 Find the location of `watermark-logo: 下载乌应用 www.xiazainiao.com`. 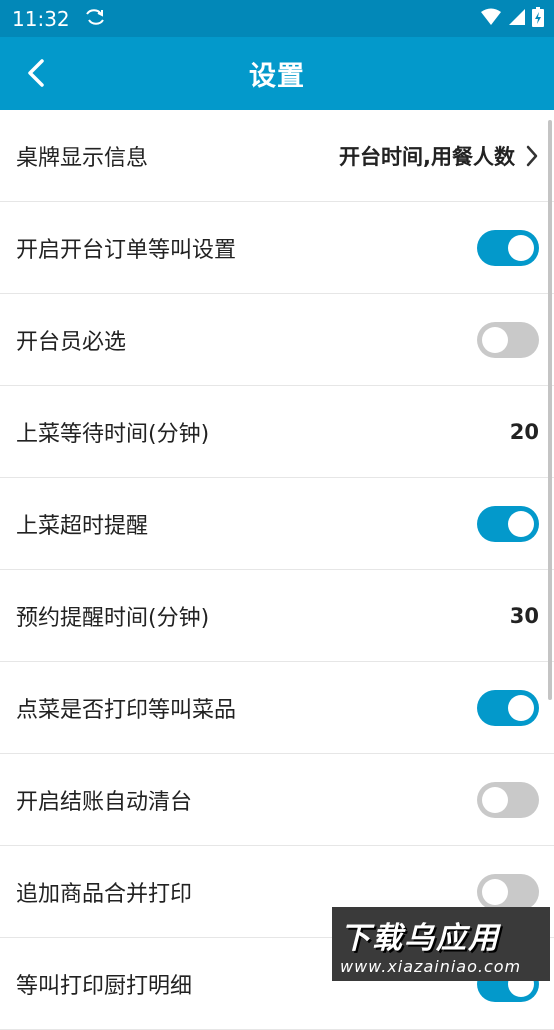

watermark-logo: 下载乌应用 www.xiazainiao.com is located at coordinates (441, 944).